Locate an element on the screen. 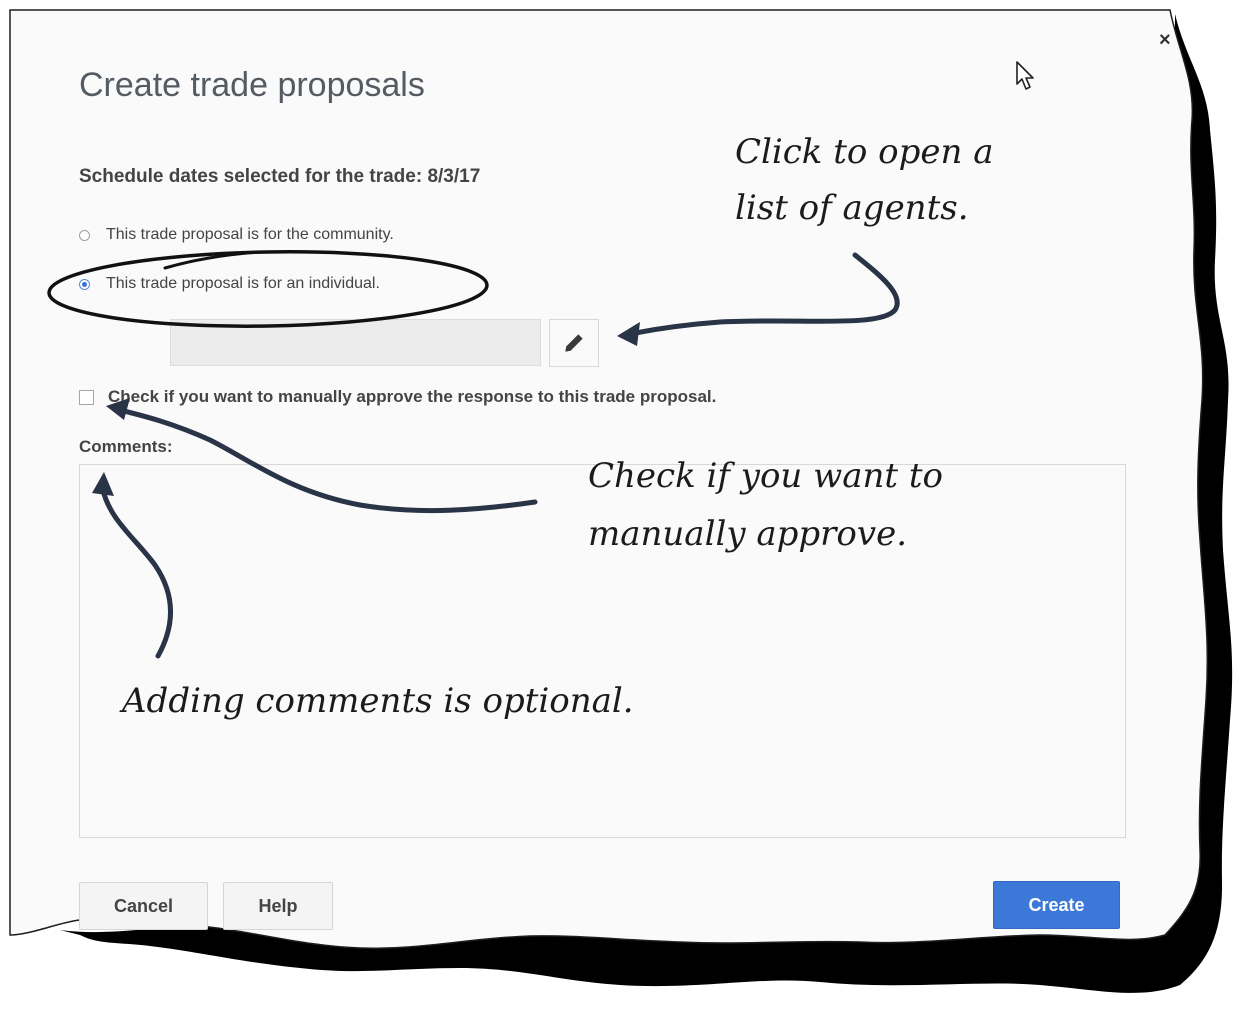  annotation-agents-line2: list of agents. is located at coordinates (852, 208).